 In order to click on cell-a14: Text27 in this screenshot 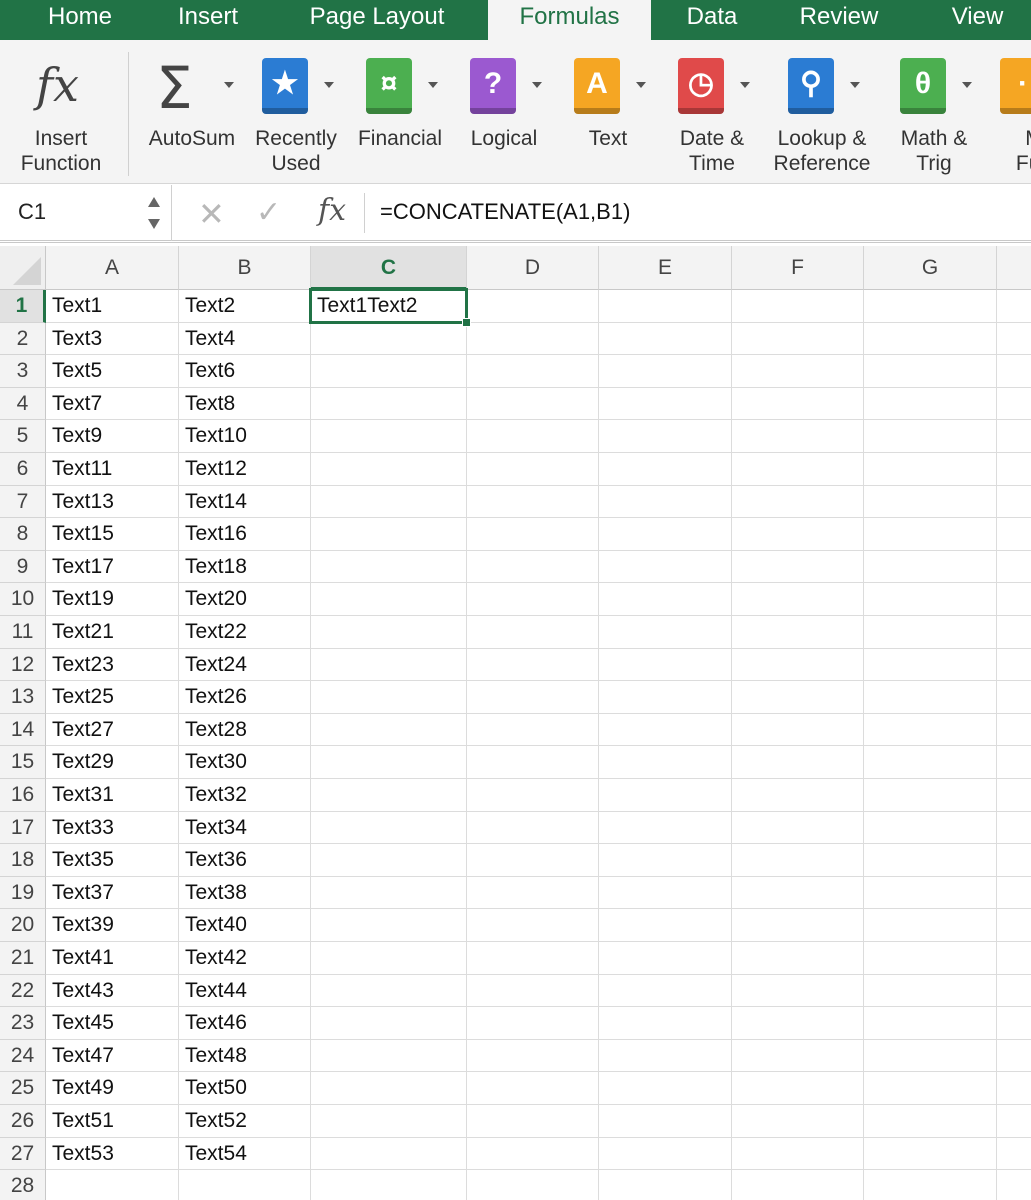, I will do `click(112, 730)`.